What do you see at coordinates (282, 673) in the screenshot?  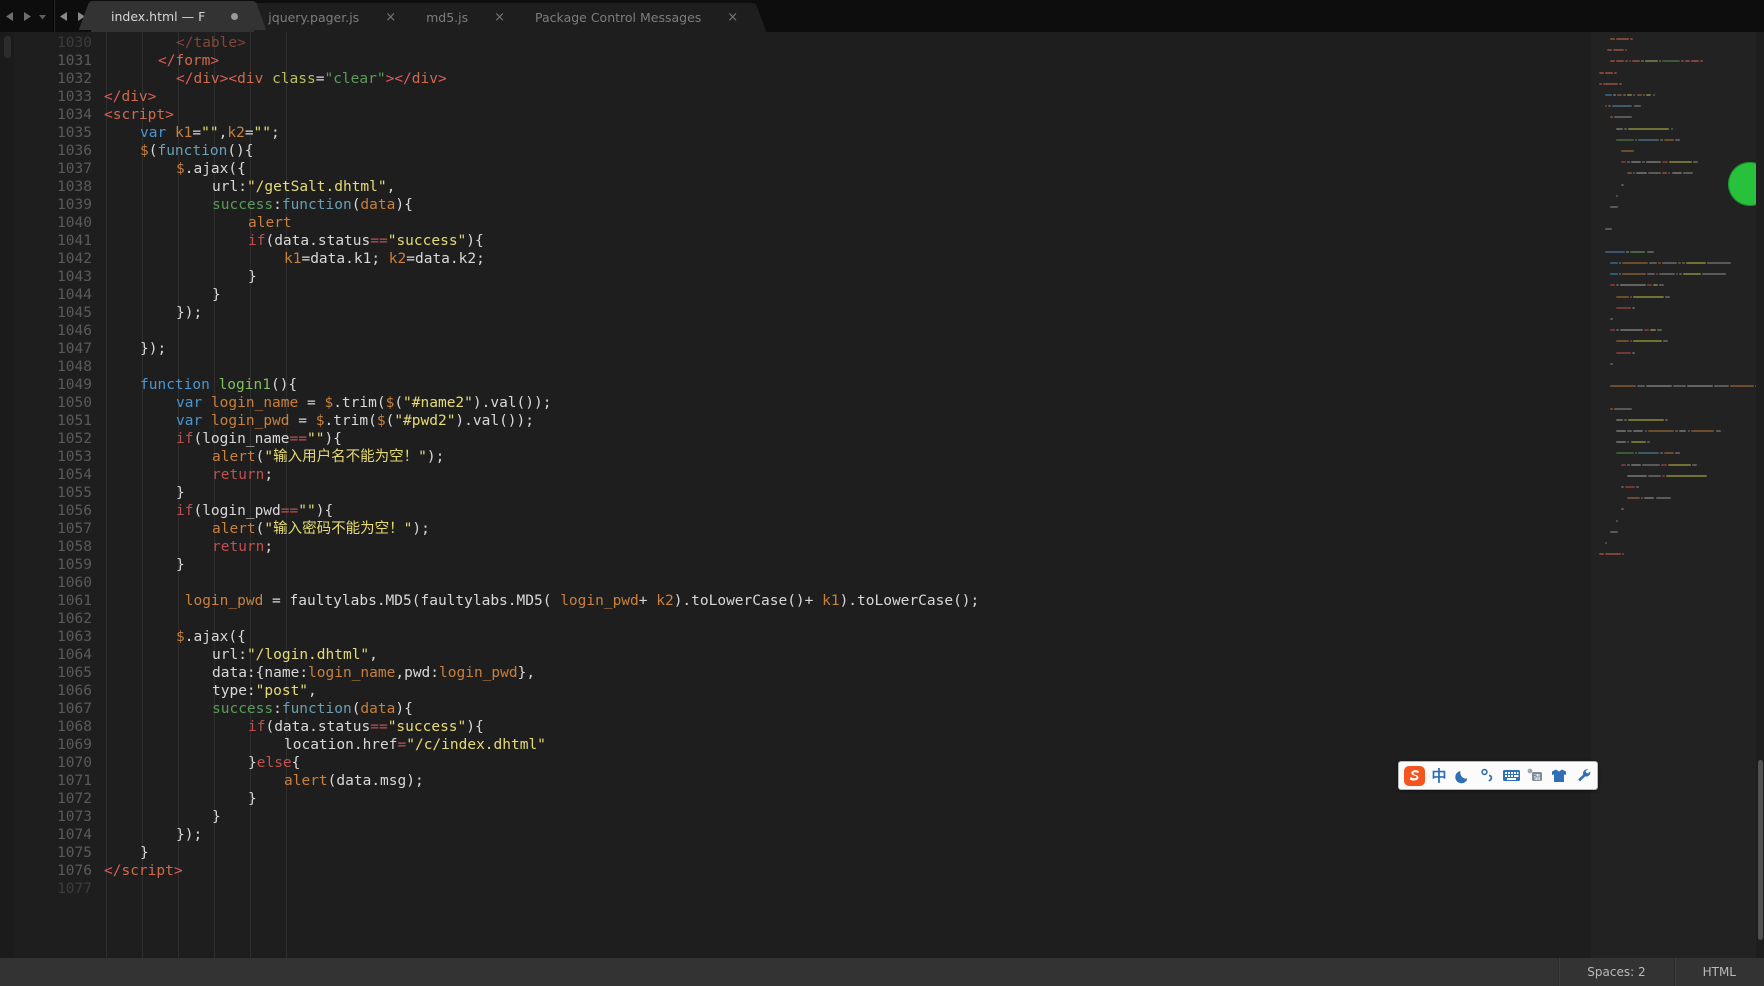 I see `code-token: name` at bounding box center [282, 673].